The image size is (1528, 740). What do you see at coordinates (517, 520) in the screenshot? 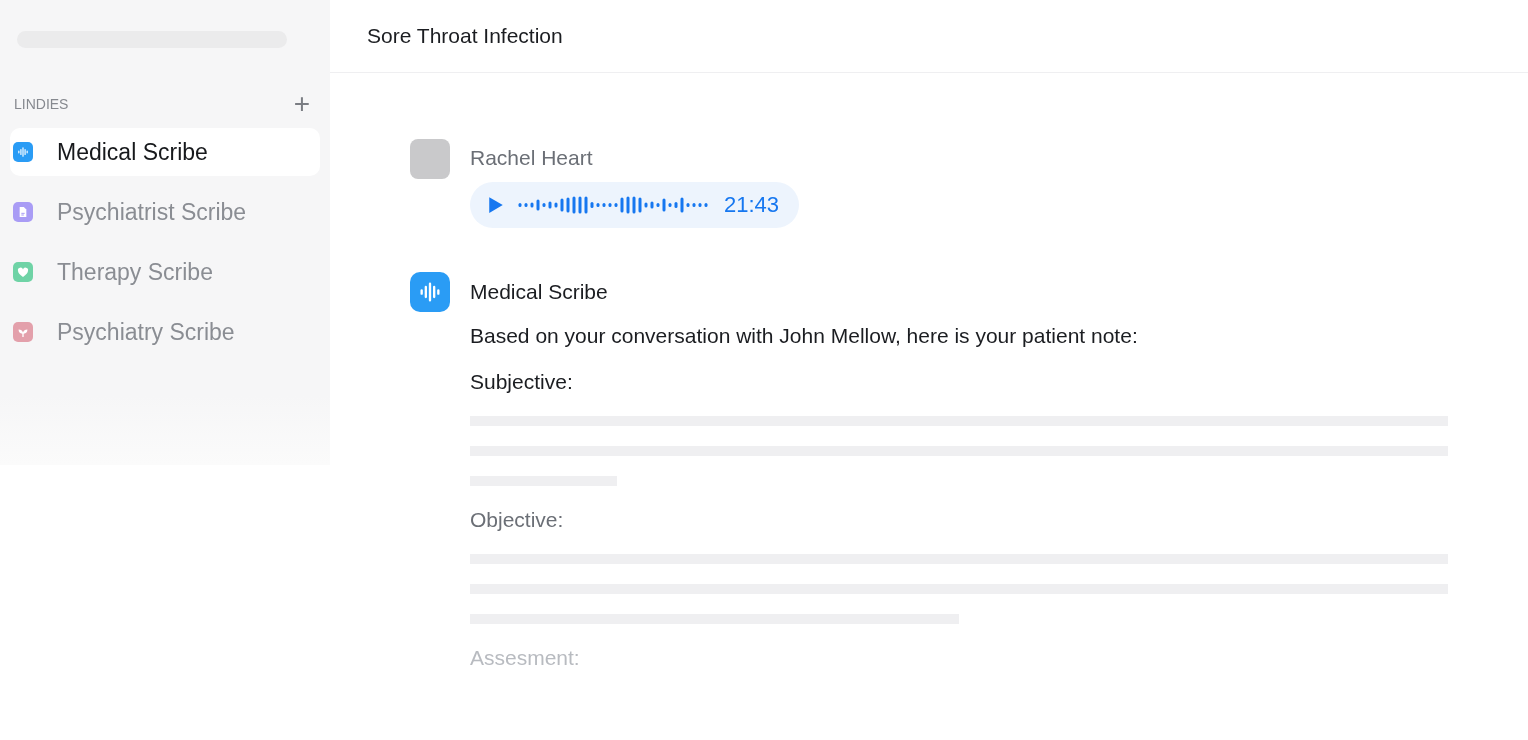
I see `section-heading: Objective:` at bounding box center [517, 520].